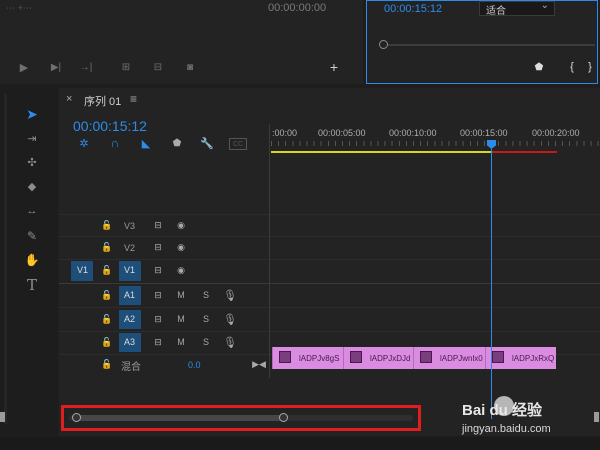  I want to click on mix-label: 混合, so click(131, 367).